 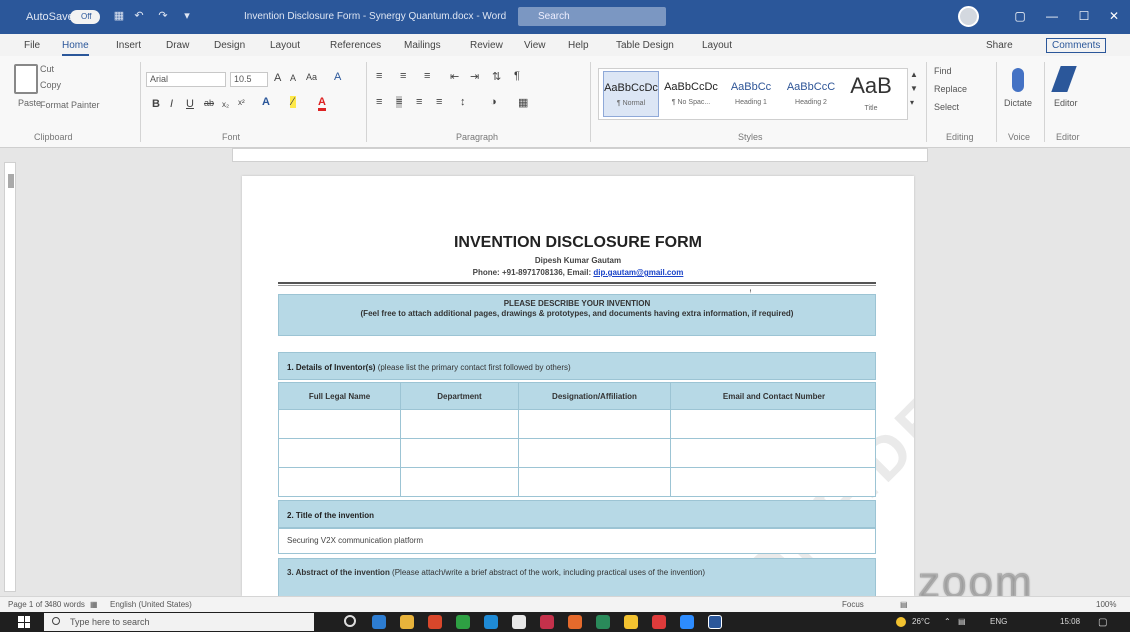 I want to click on tab-references: References, so click(x=355, y=45).